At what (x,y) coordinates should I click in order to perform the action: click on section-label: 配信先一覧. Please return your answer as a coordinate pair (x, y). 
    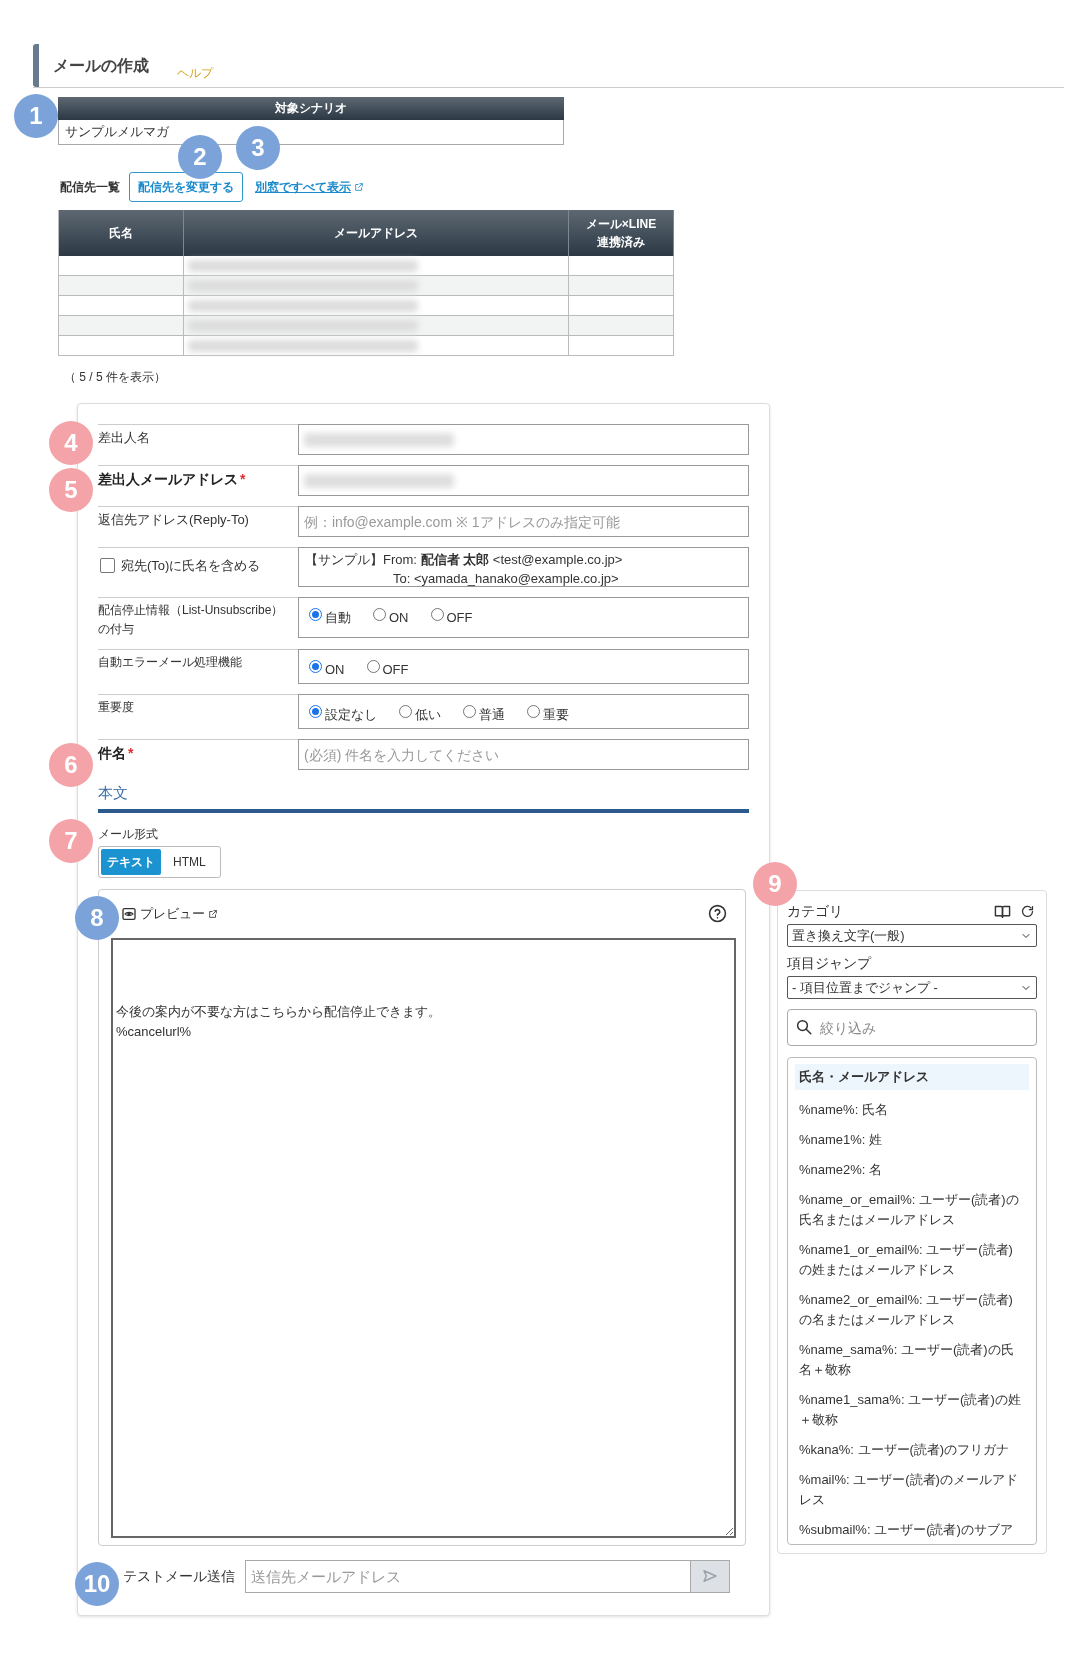
    Looking at the image, I should click on (90, 187).